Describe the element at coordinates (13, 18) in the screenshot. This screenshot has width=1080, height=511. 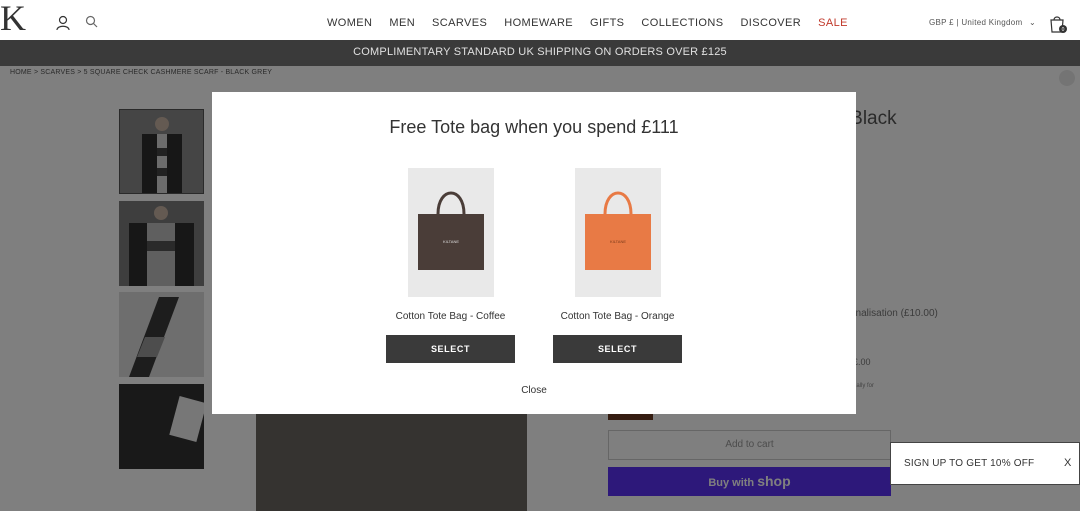
I see `brand-logo: K` at that location.